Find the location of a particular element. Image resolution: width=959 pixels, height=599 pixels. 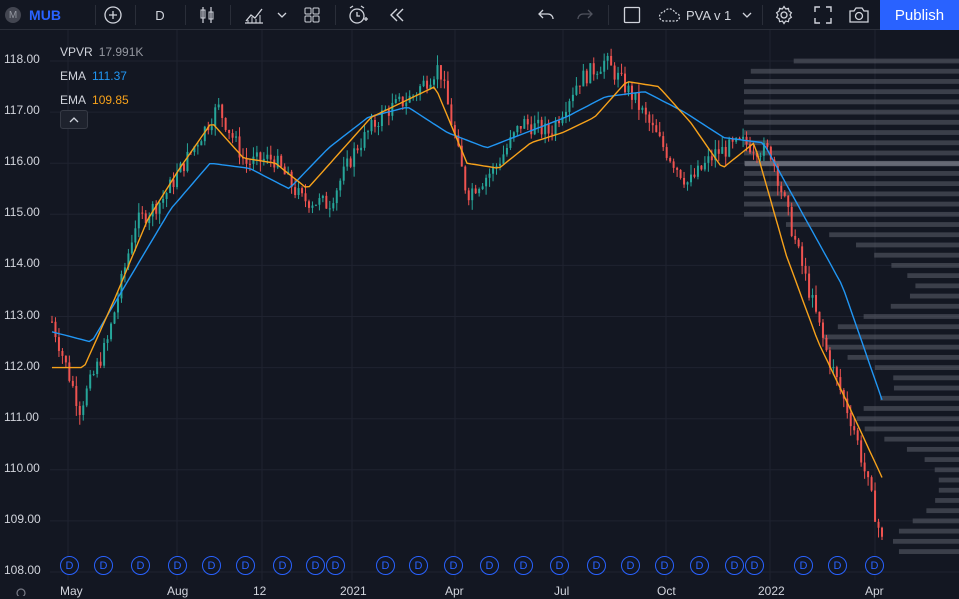

price-label: 113.00 is located at coordinates (22, 315).